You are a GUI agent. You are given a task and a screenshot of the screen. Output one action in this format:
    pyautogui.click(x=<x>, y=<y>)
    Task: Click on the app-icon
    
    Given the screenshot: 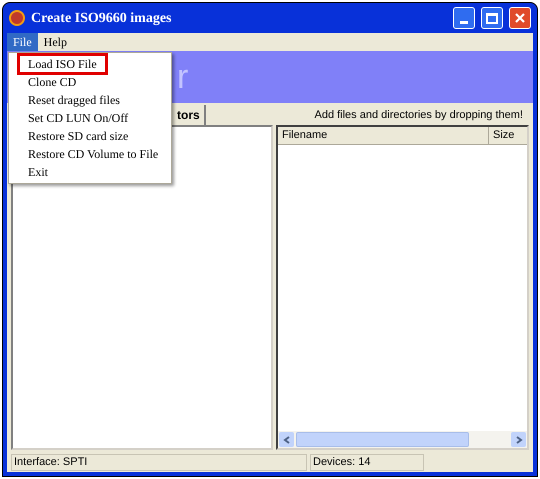 What is the action you would take?
    pyautogui.click(x=17, y=18)
    